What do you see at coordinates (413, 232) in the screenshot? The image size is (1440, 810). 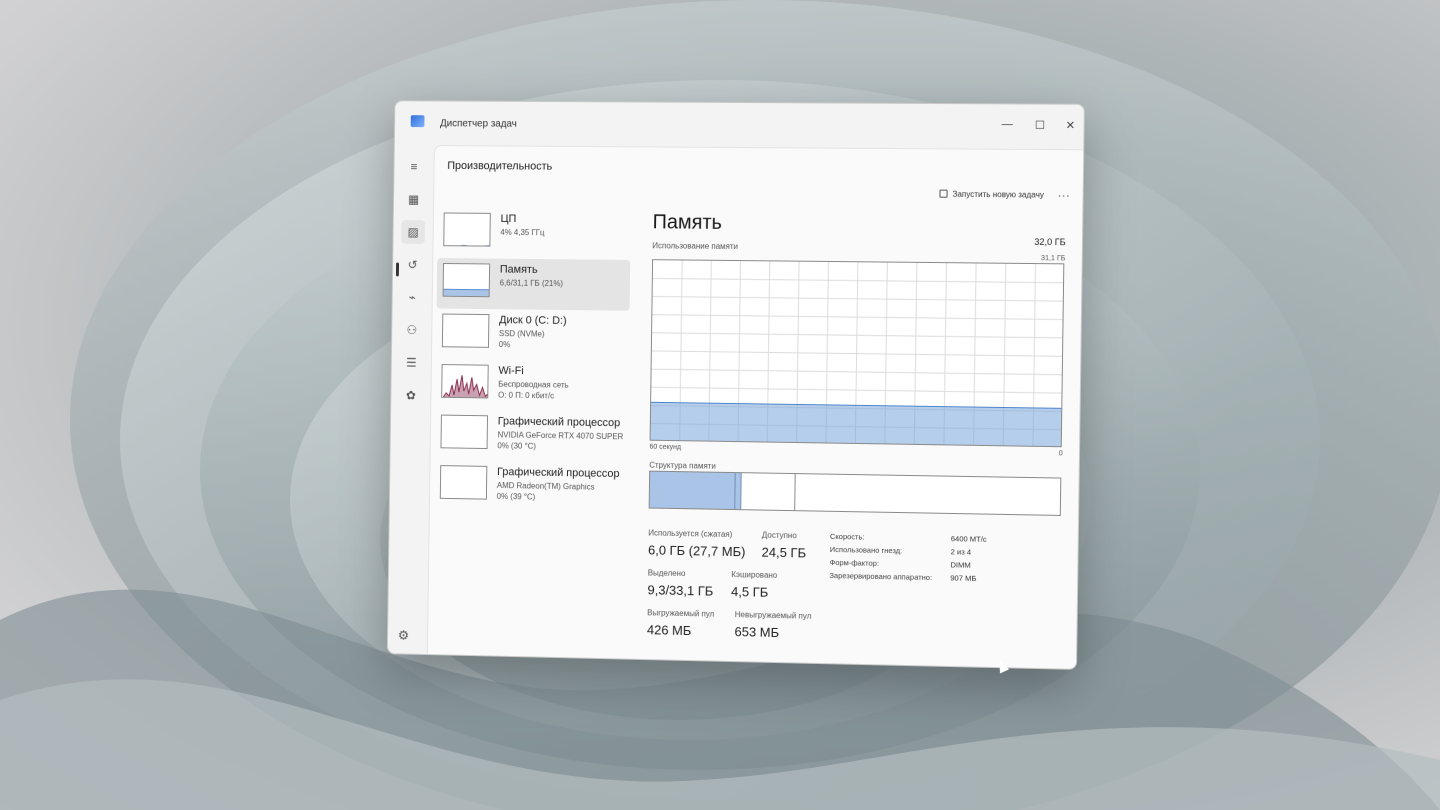 I see `performance-icon: ▨` at bounding box center [413, 232].